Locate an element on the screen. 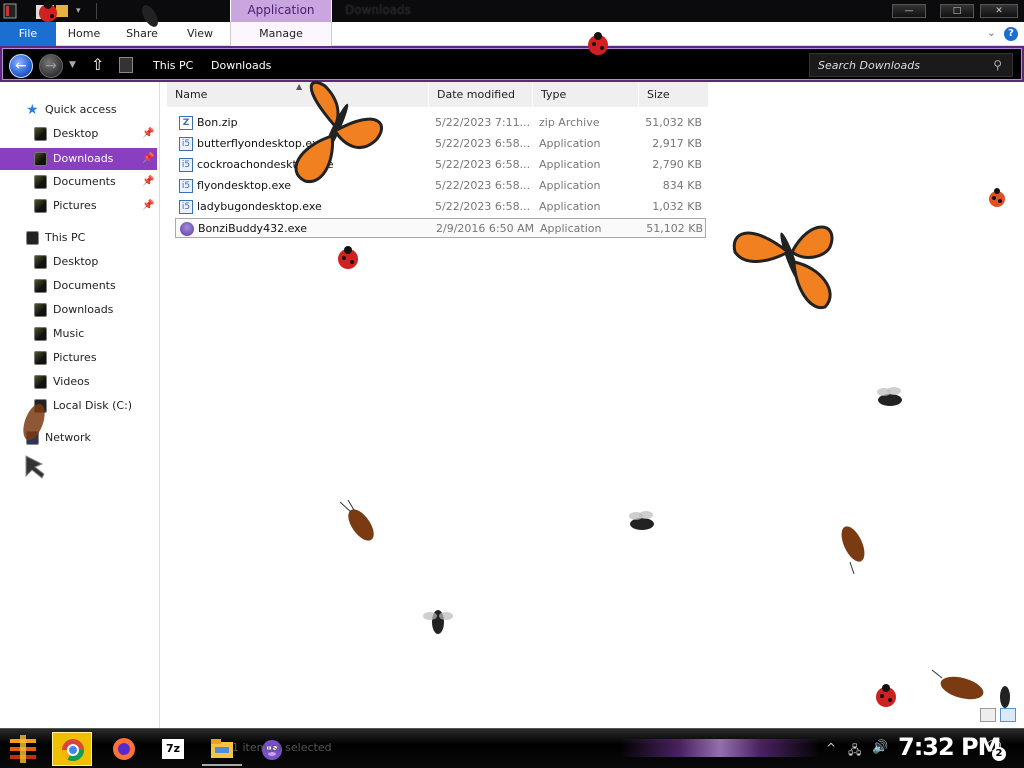 The width and height of the screenshot is (1024, 768). nav-label: Local Disk (C:) is located at coordinates (93, 405).